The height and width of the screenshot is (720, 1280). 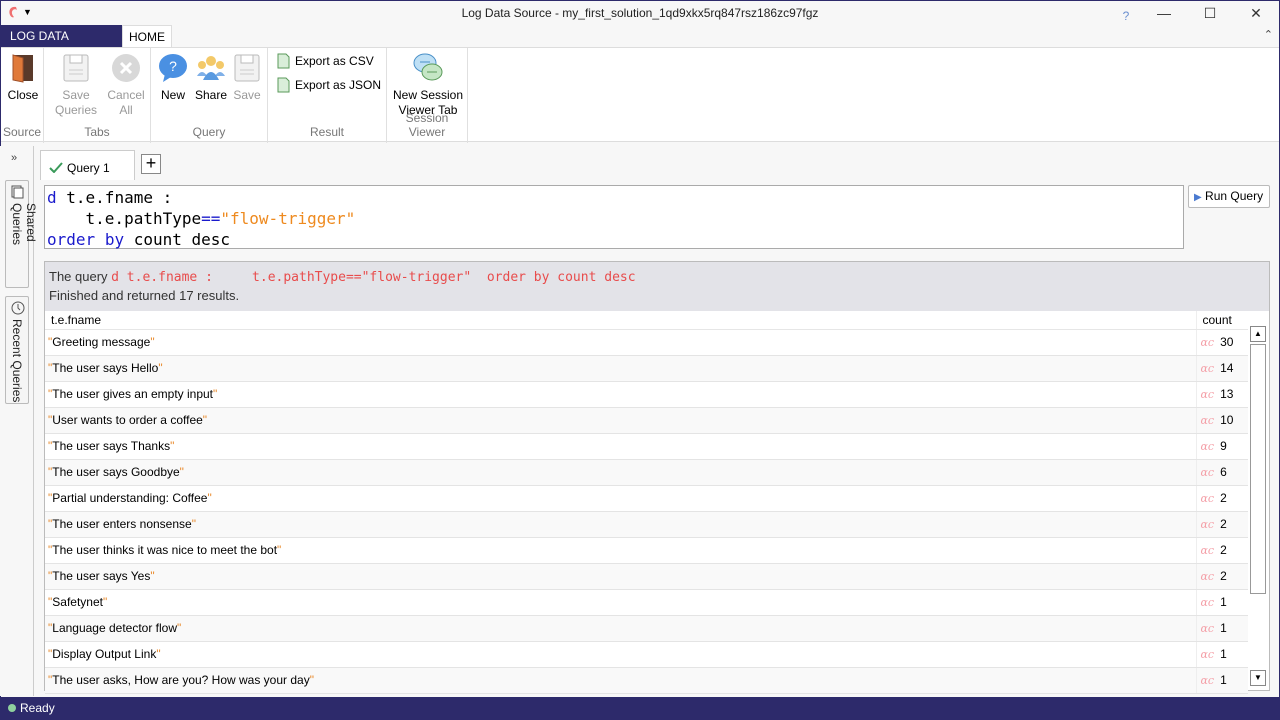 What do you see at coordinates (283, 61) in the screenshot?
I see `csv-file-icon` at bounding box center [283, 61].